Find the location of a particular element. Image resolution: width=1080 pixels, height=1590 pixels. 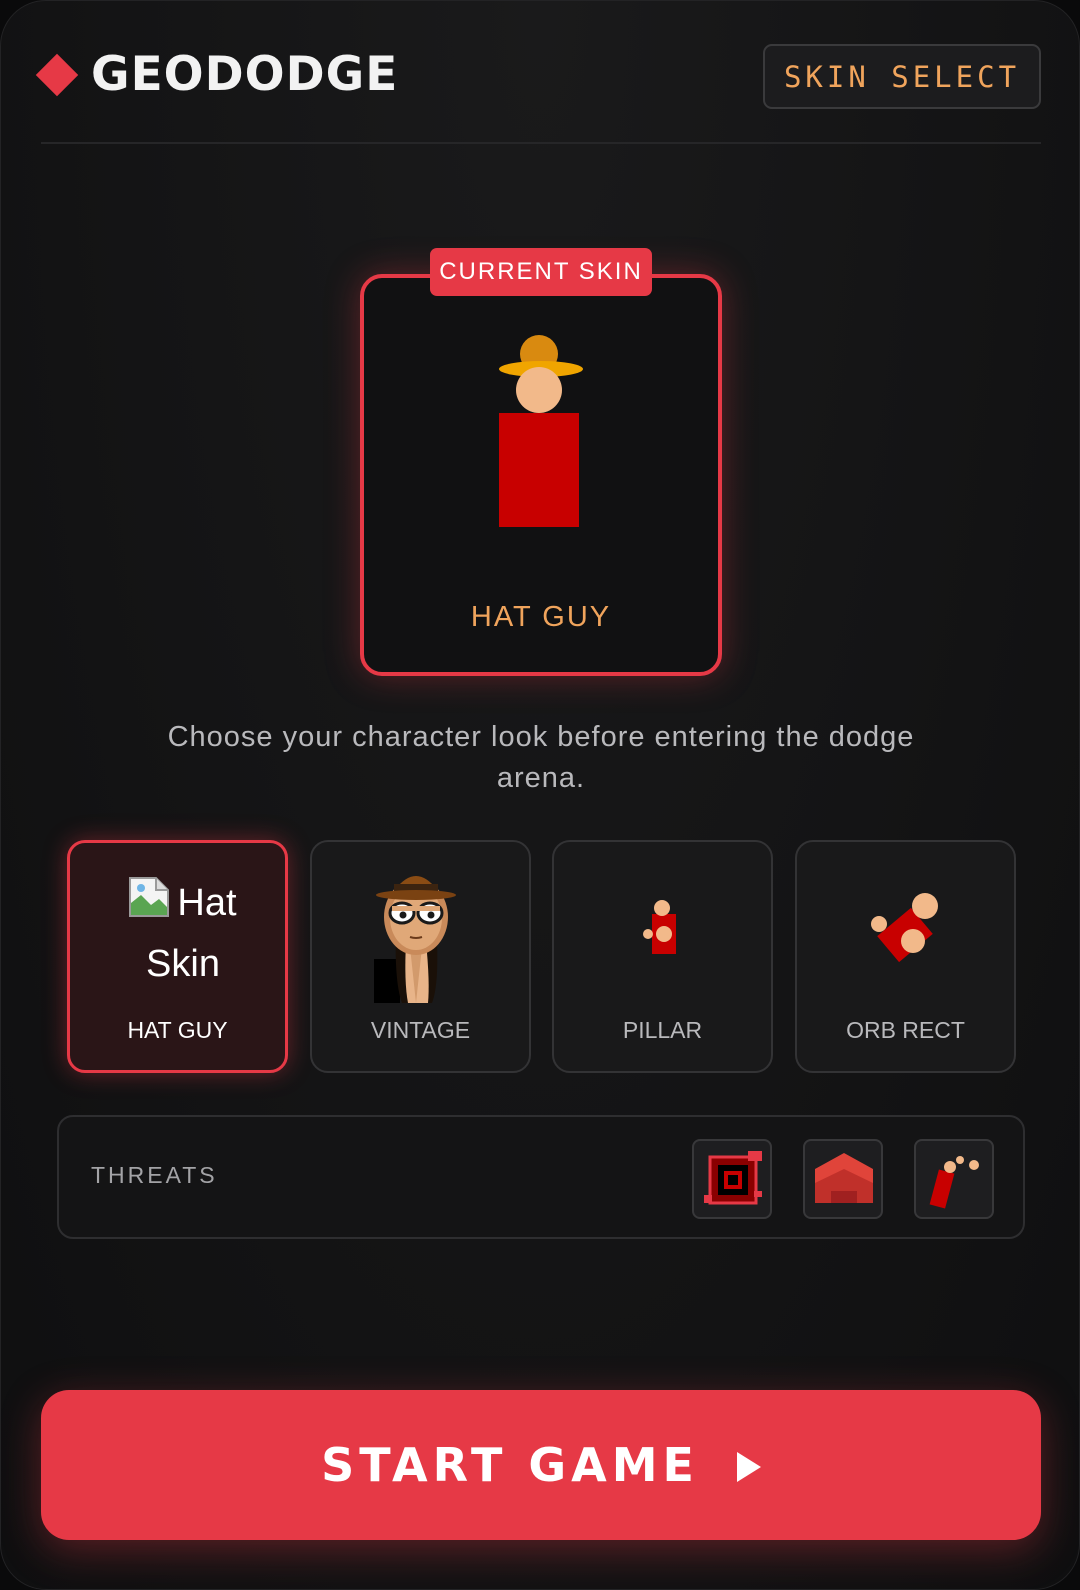

broken-image-icon is located at coordinates (149, 897).